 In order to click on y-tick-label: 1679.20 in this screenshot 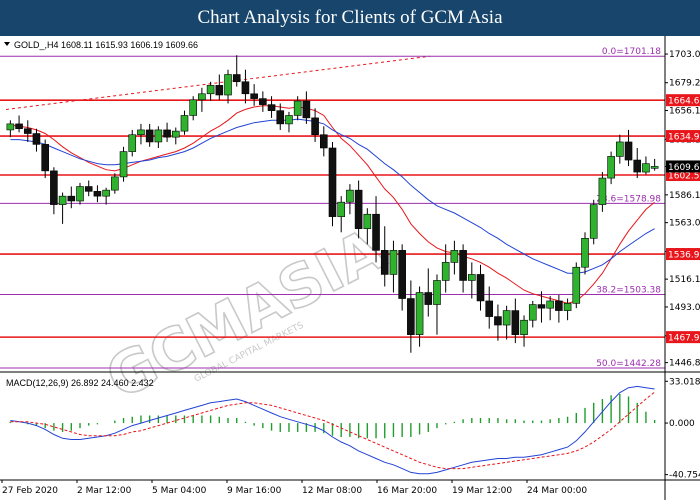, I will do `click(684, 84)`.